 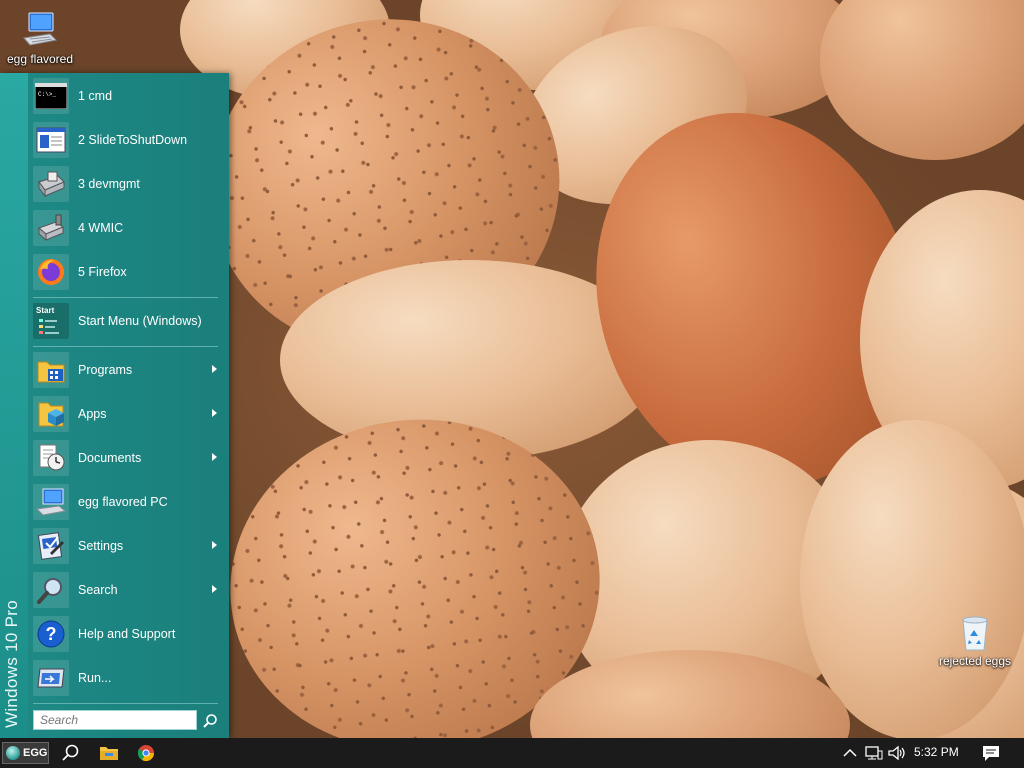 What do you see at coordinates (105, 370) in the screenshot?
I see `menu-item-label: Programs` at bounding box center [105, 370].